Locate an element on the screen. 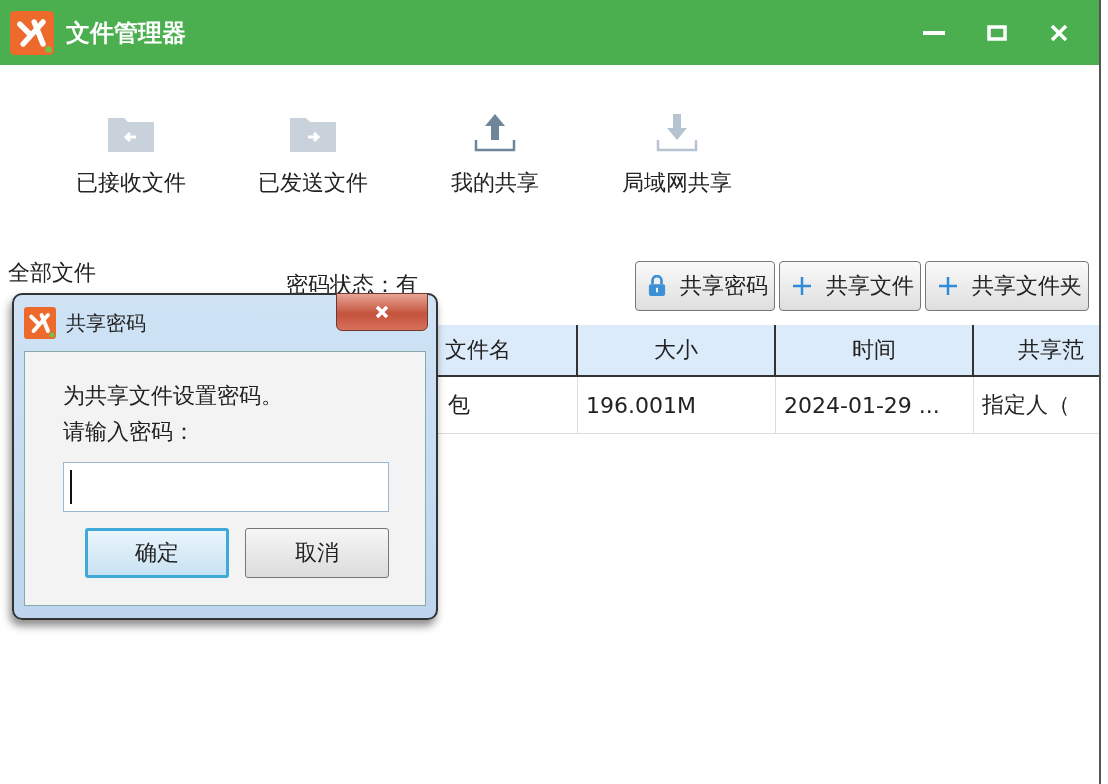 This screenshot has height=784, width=1108. column-header: 共享范 is located at coordinates (1036, 350).